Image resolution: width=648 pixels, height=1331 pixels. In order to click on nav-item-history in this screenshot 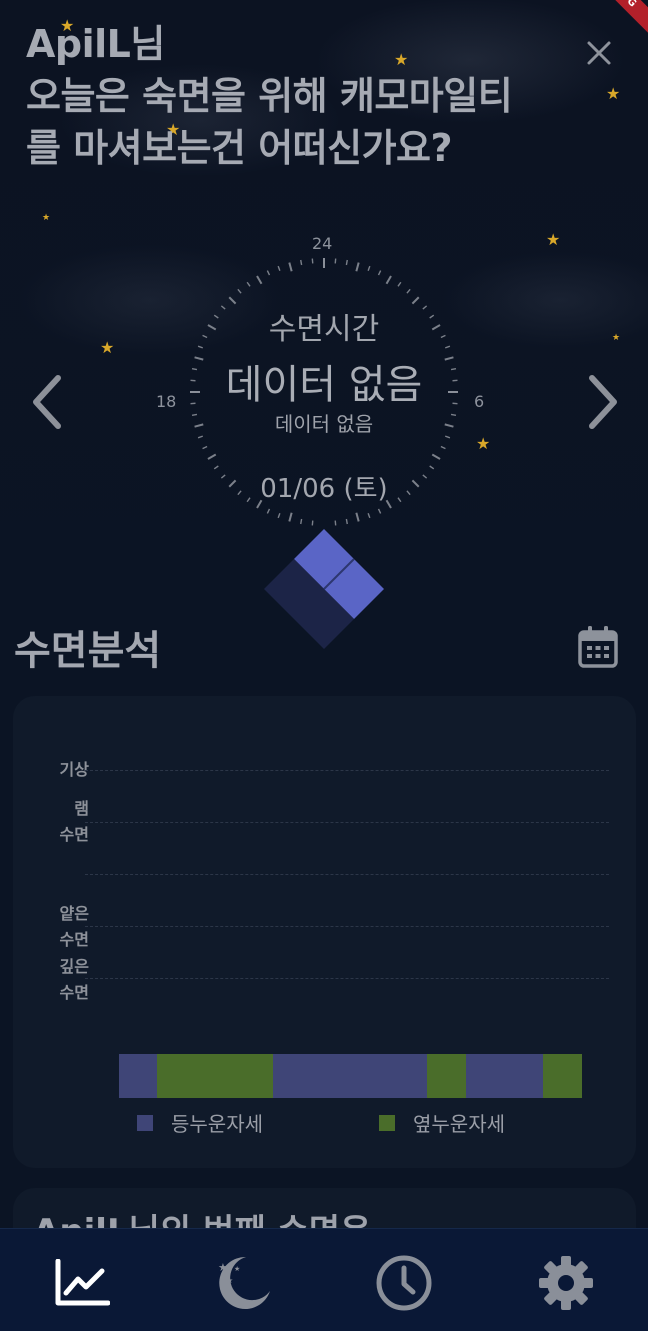, I will do `click(404, 1283)`.